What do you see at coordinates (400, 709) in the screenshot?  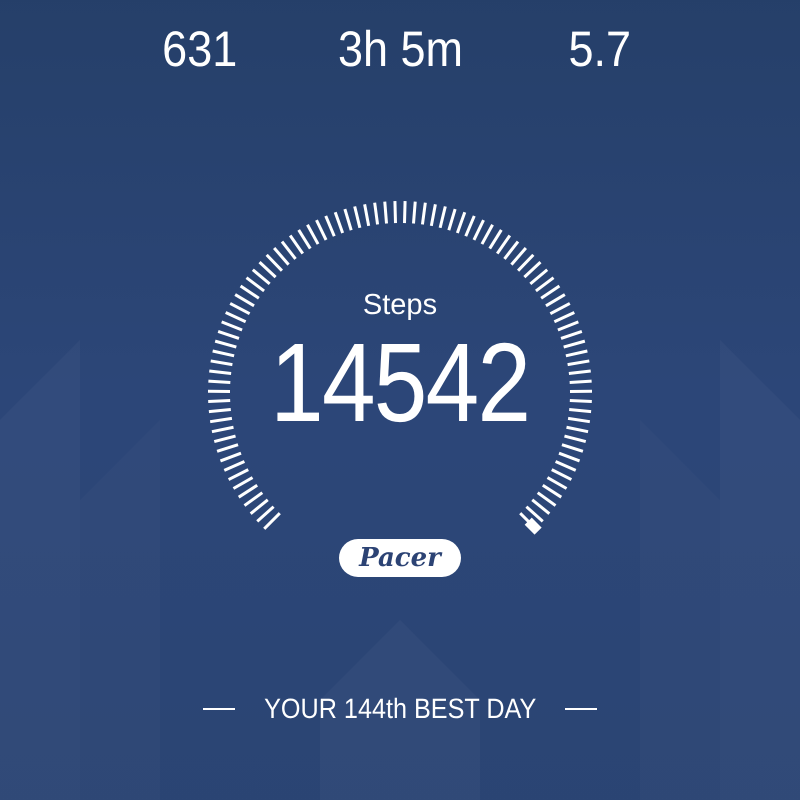 I see `best-day-text: YOUR 144th BEST DAY` at bounding box center [400, 709].